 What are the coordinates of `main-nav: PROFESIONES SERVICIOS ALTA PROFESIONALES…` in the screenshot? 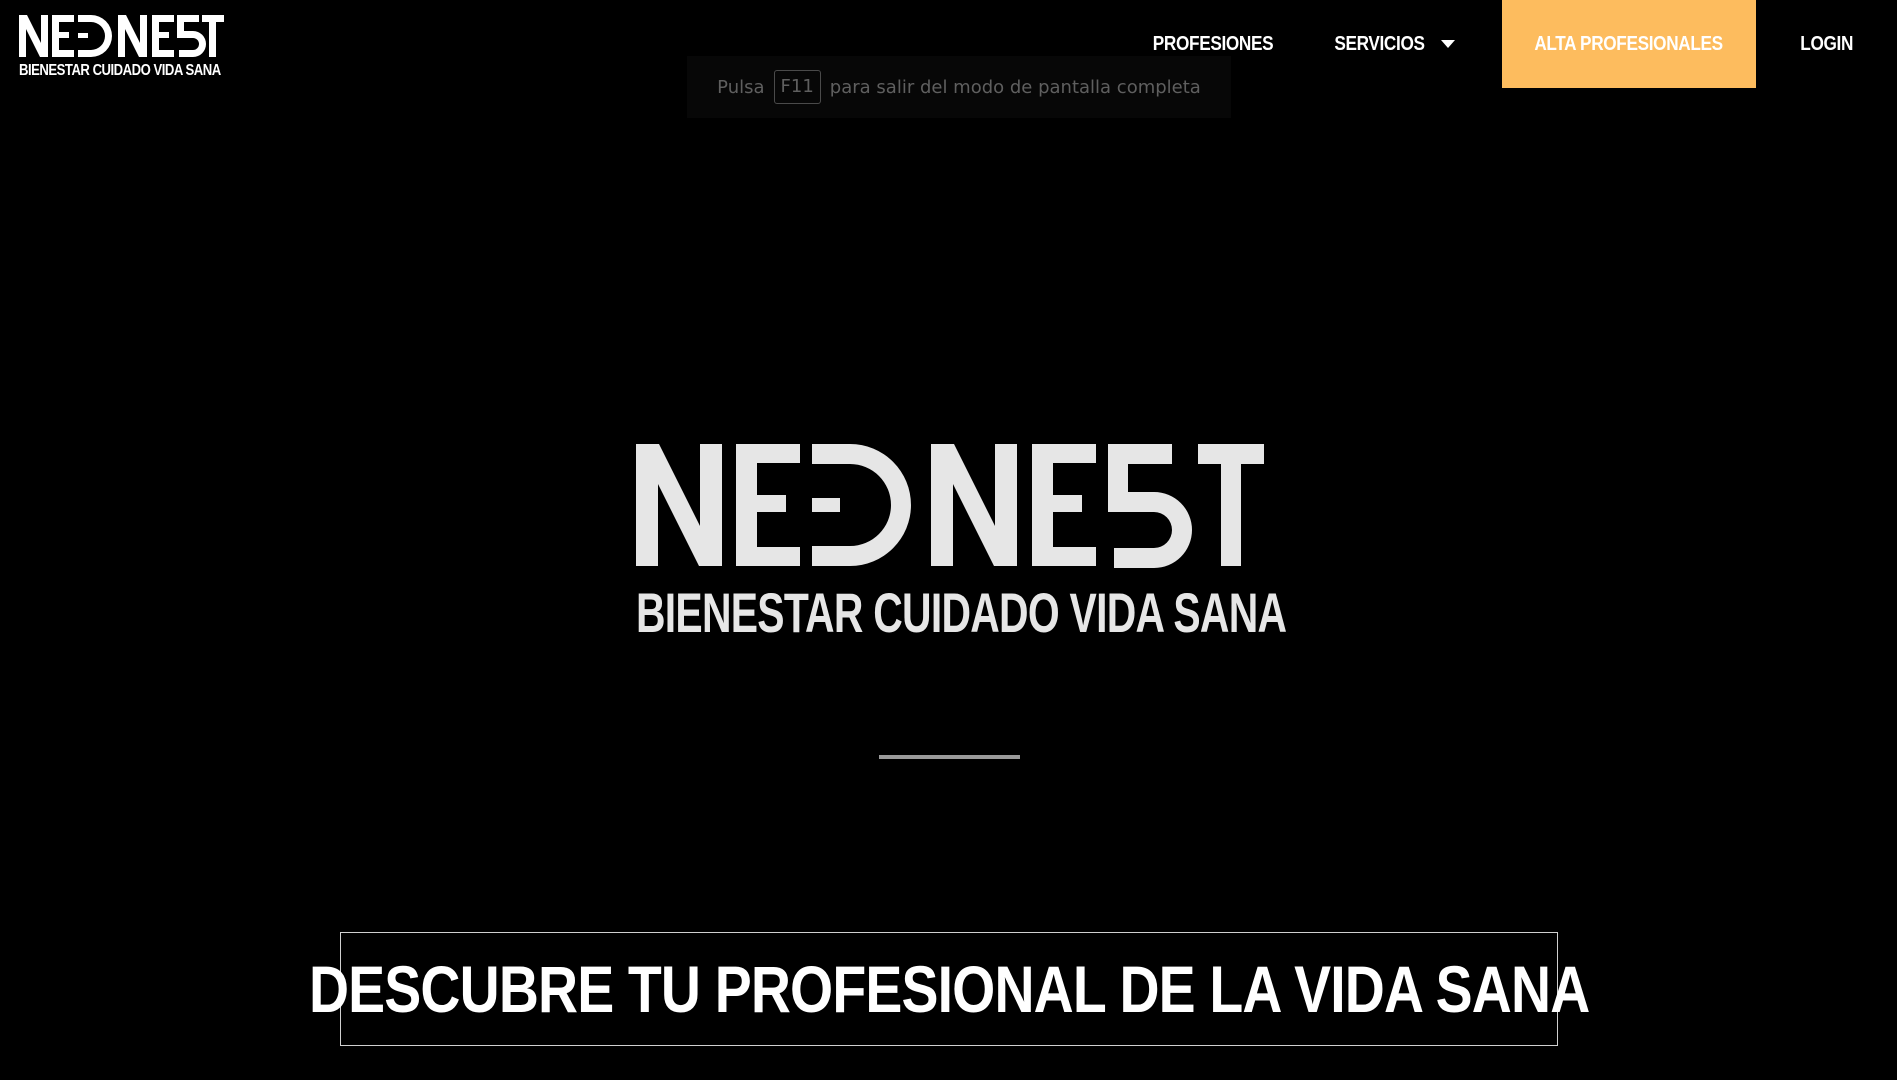 It's located at (1515, 44).